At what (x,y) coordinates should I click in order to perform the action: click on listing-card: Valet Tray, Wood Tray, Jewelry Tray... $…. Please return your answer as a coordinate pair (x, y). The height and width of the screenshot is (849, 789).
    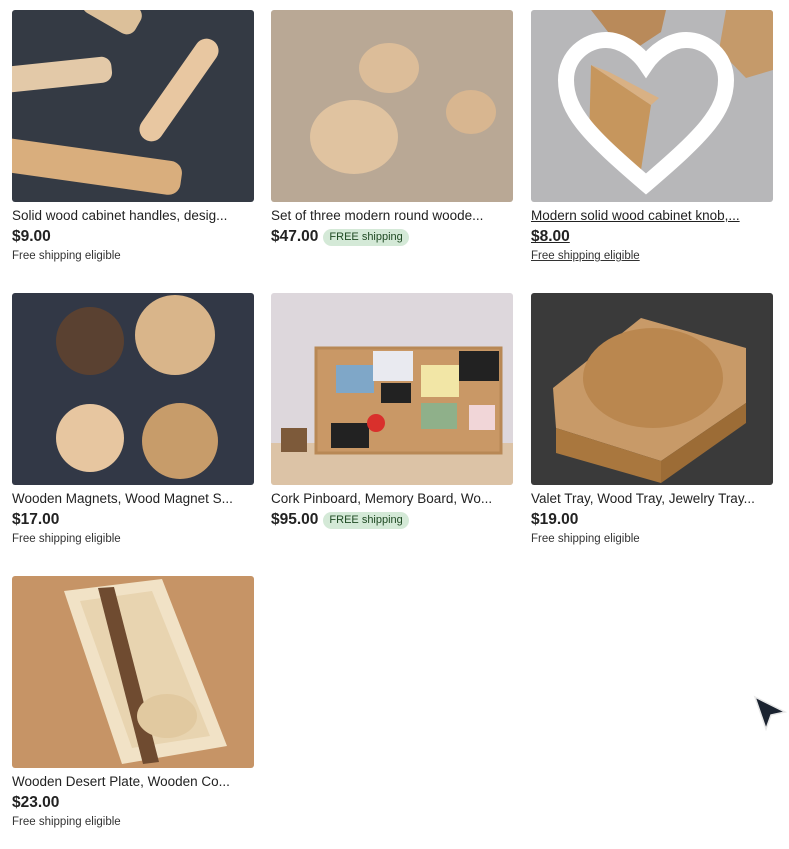
    Looking at the image, I should click on (652, 419).